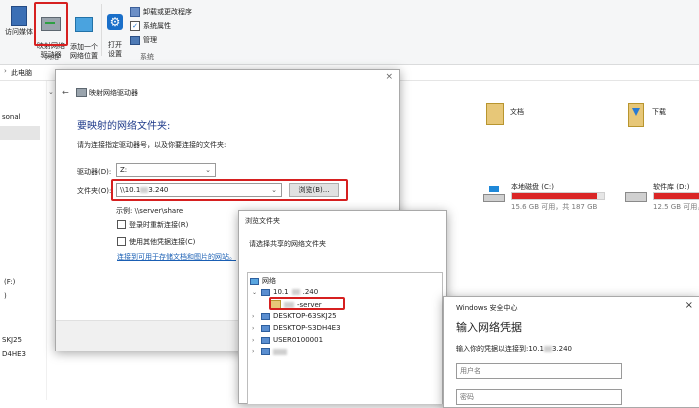 This screenshot has height=408, width=699. What do you see at coordinates (494, 195) in the screenshot?
I see `windows-drive-icon` at bounding box center [494, 195].